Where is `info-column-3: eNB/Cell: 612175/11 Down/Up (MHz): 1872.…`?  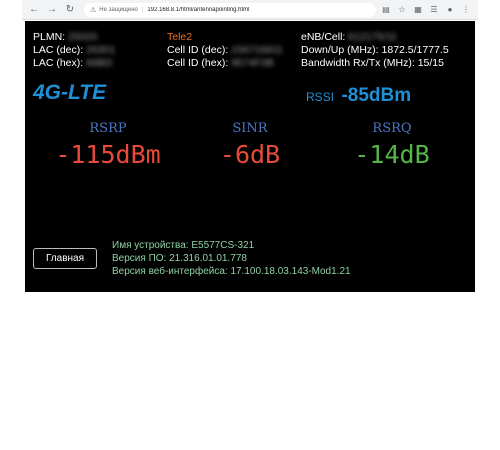 info-column-3: eNB/Cell: 612175/11 Down/Up (MHz): 1872.… is located at coordinates (375, 50).